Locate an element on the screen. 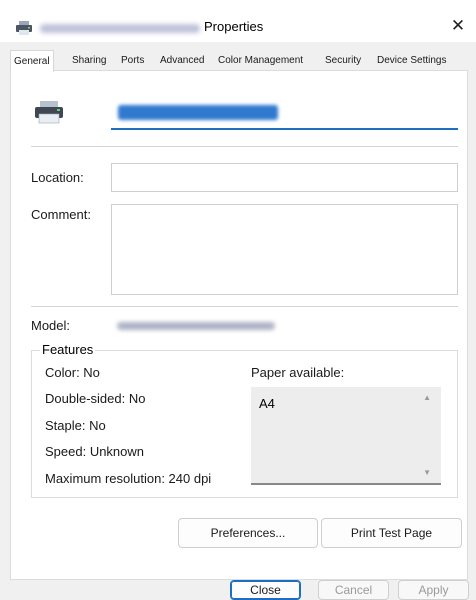 The width and height of the screenshot is (476, 600). location-input is located at coordinates (284, 177).